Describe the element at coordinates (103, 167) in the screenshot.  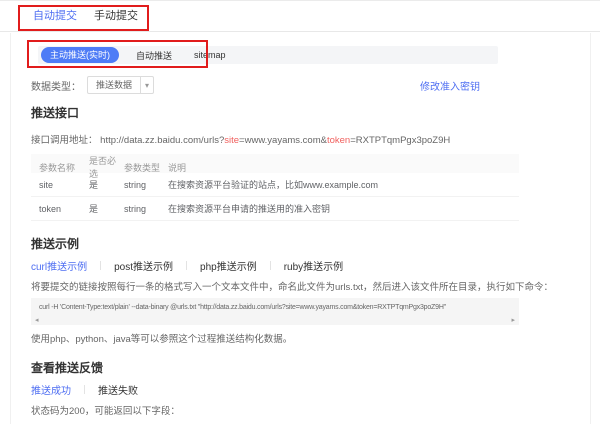
I see `column-header: 是否必选` at that location.